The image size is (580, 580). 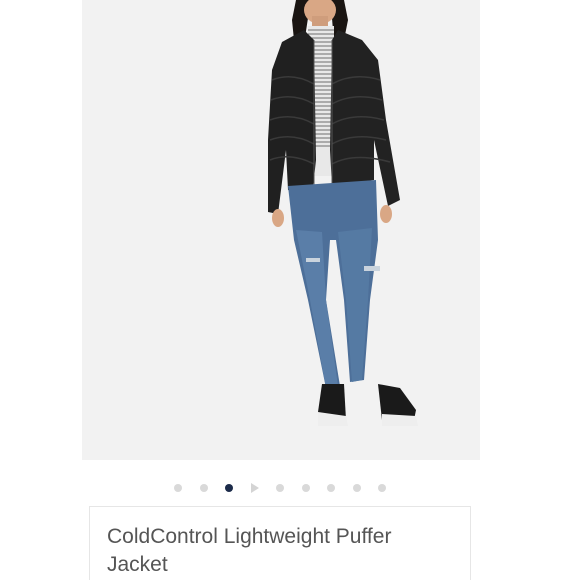 What do you see at coordinates (249, 550) in the screenshot?
I see `product-title: ColdControl Lightweight Puffer Jacket` at bounding box center [249, 550].